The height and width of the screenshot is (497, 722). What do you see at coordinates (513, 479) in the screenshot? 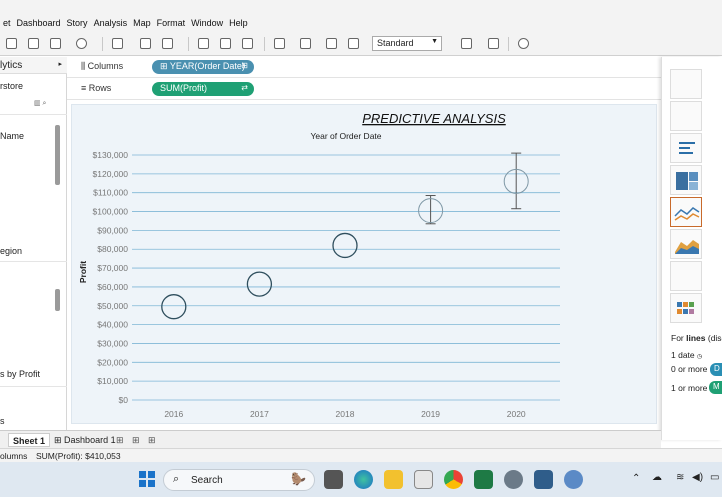
I see `settings-icon` at bounding box center [513, 479].